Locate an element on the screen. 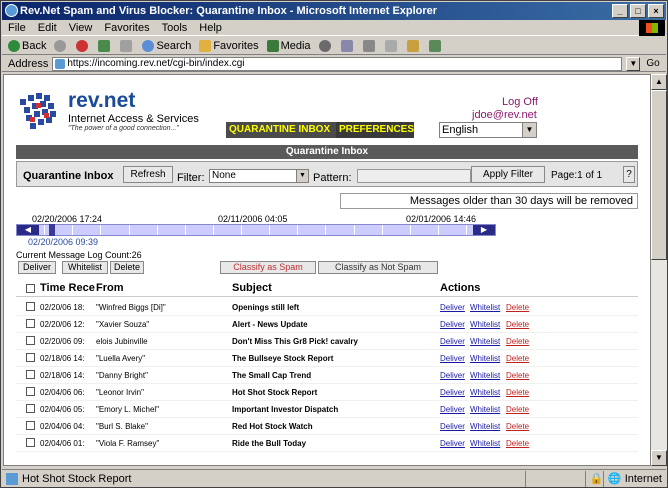 This screenshot has width=668, height=488. history-button is located at coordinates (325, 45).